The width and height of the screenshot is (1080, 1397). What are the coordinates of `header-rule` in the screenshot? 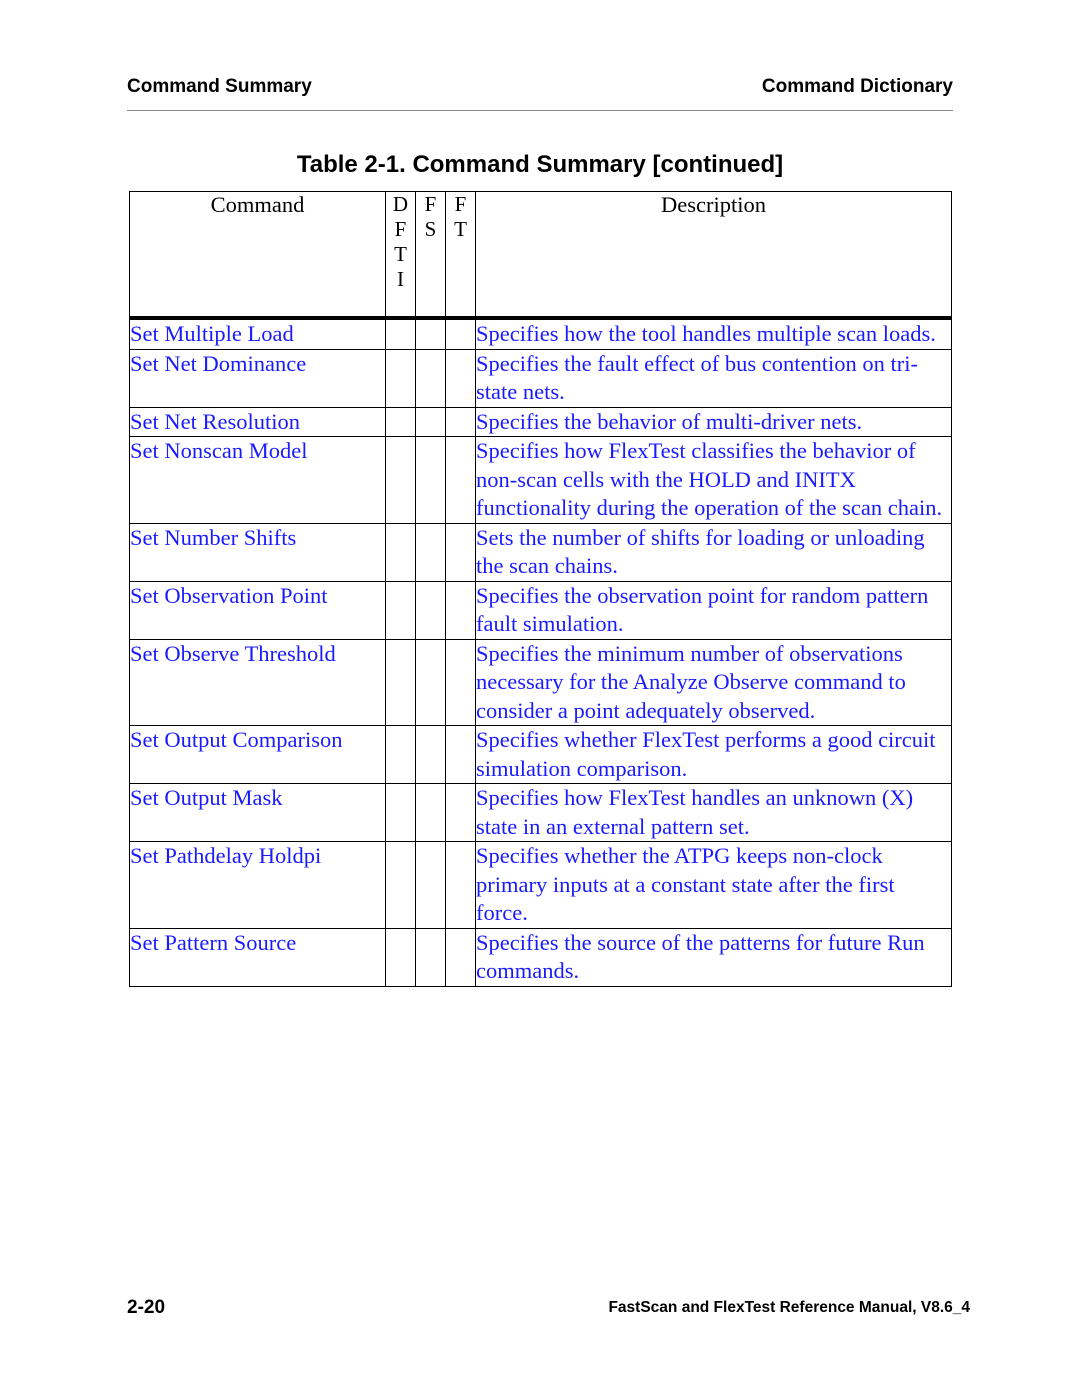 It's located at (540, 110).